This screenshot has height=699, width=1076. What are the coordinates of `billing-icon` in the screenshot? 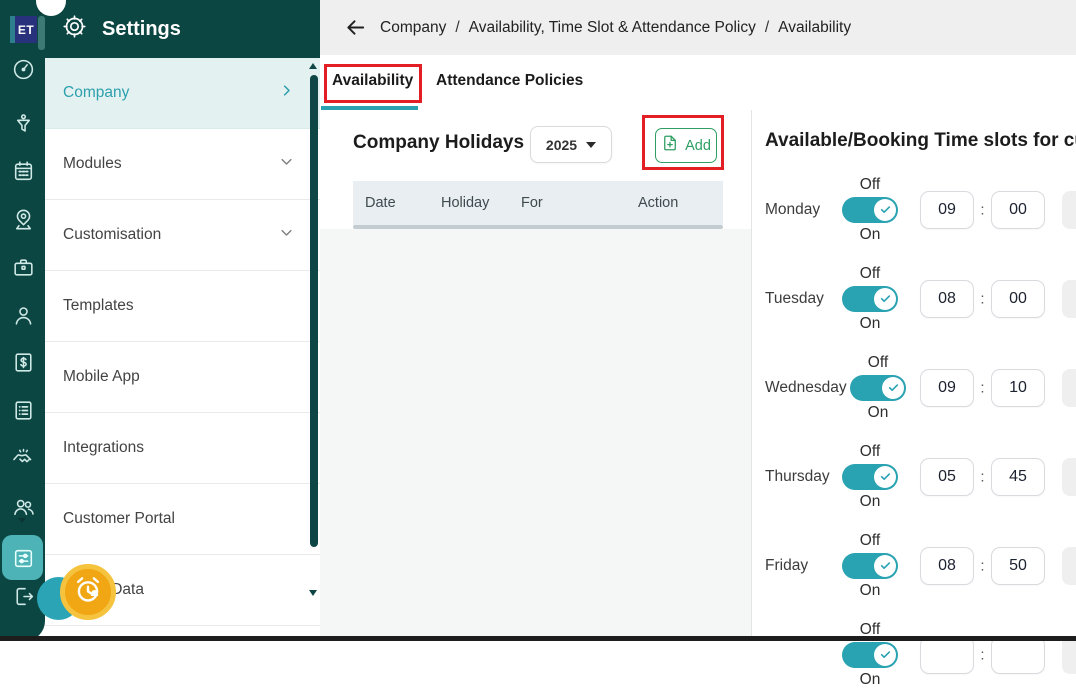 It's located at (23, 362).